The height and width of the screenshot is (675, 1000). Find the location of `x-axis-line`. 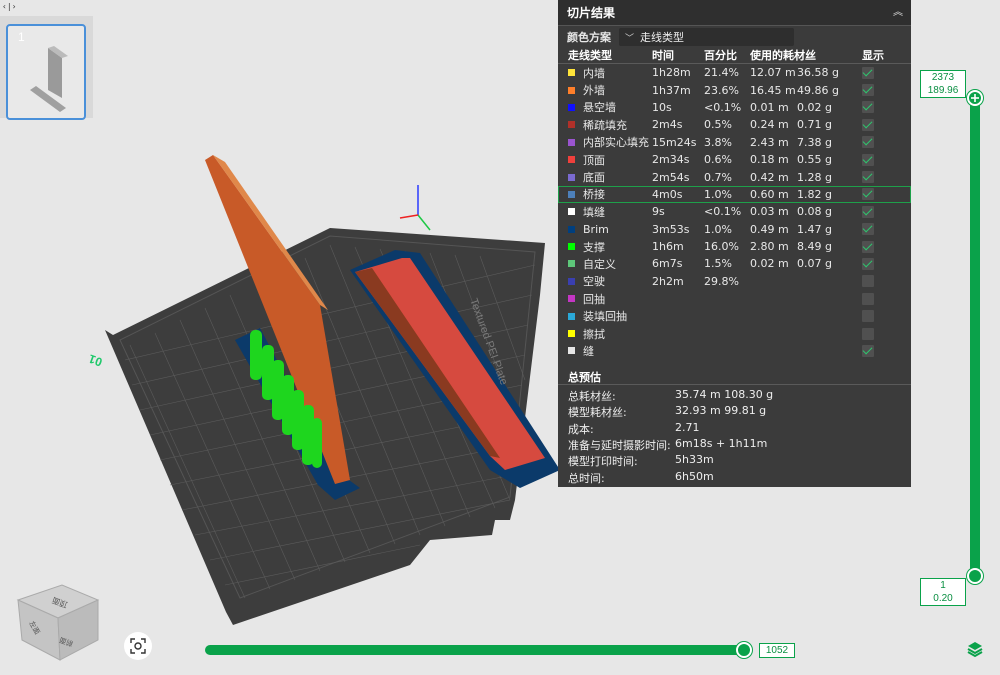

x-axis-line is located at coordinates (409, 216).